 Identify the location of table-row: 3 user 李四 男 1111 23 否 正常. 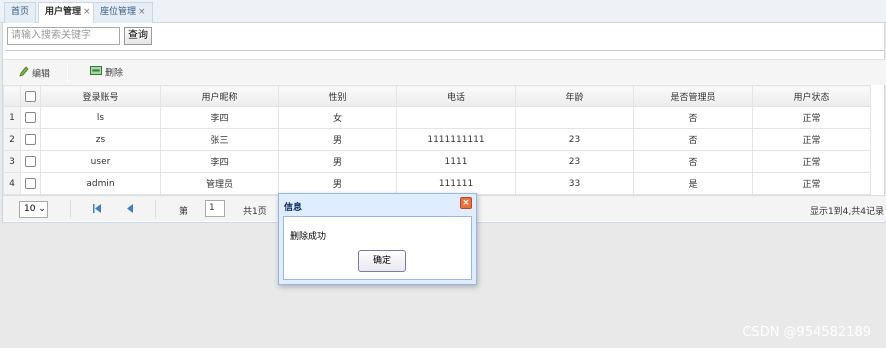
(437, 161).